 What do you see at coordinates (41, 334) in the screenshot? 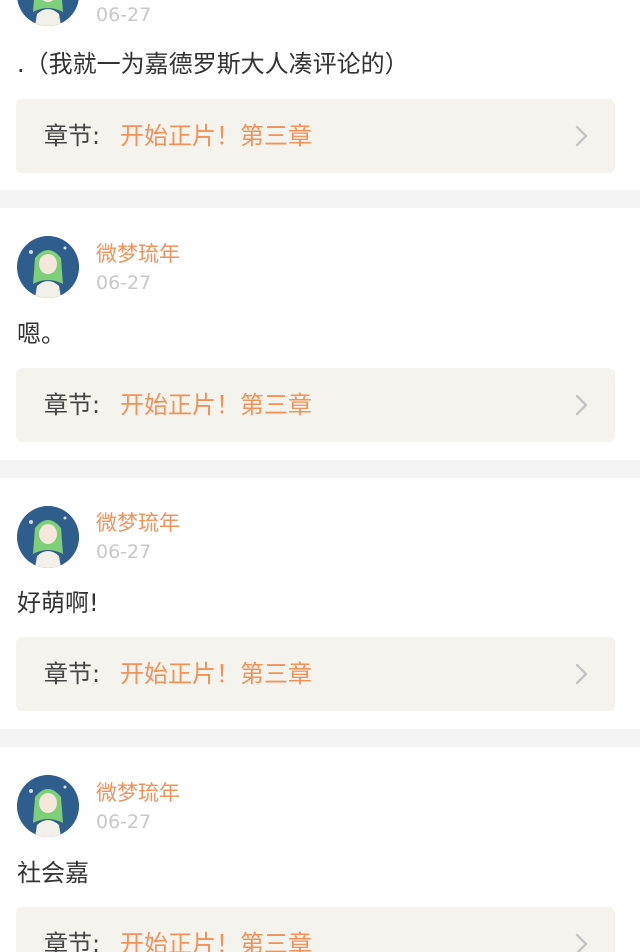
I see `comment-text: 嗯。` at bounding box center [41, 334].